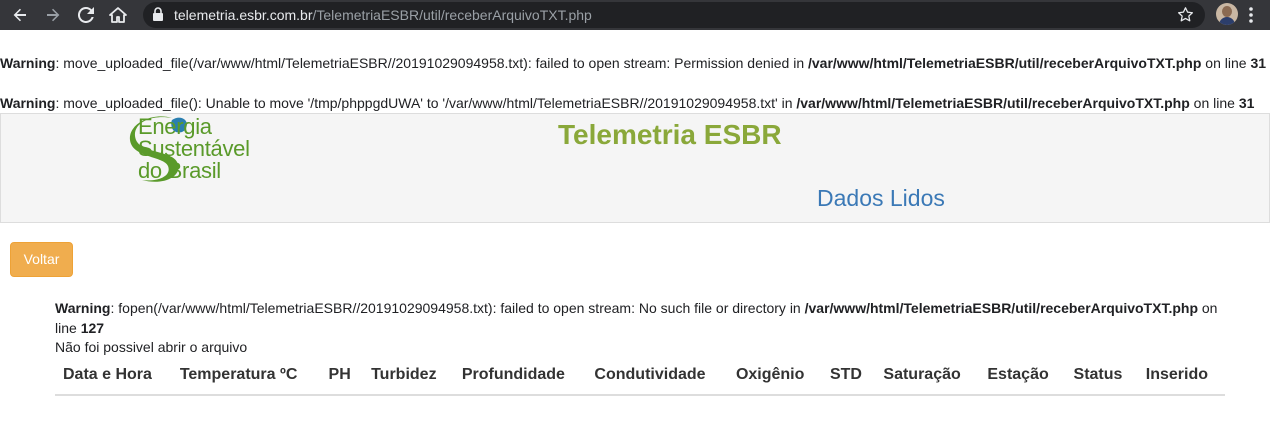 This screenshot has height=429, width=1270. What do you see at coordinates (1022, 378) in the screenshot?
I see `column-header: Estação` at bounding box center [1022, 378].